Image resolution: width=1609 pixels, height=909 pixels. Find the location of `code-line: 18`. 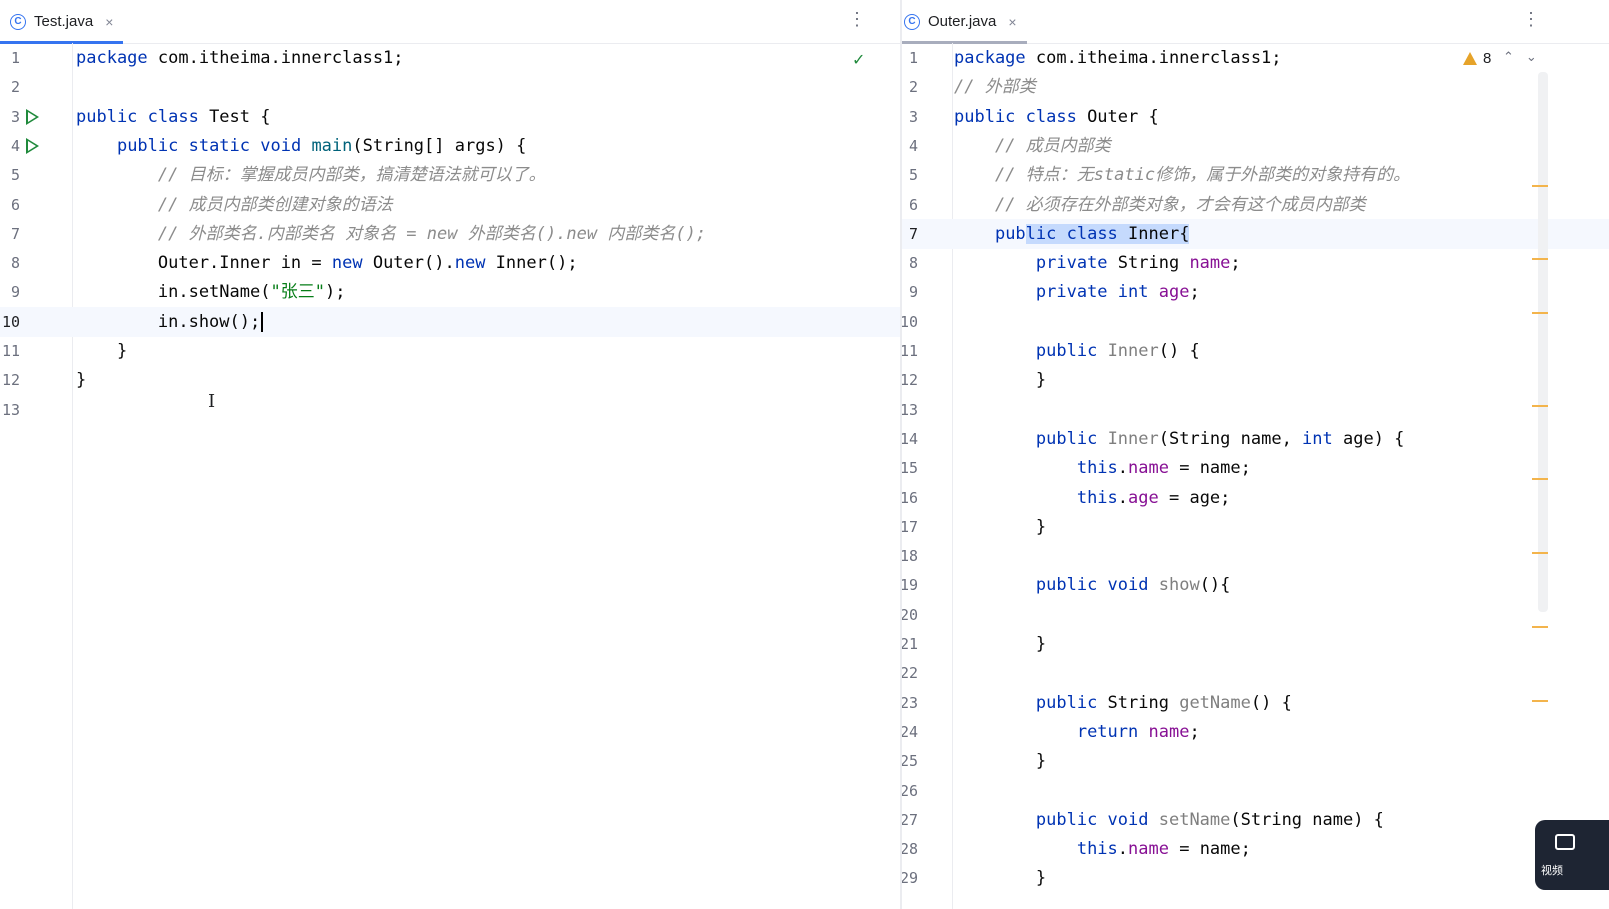

code-line: 18 is located at coordinates (1255, 556).